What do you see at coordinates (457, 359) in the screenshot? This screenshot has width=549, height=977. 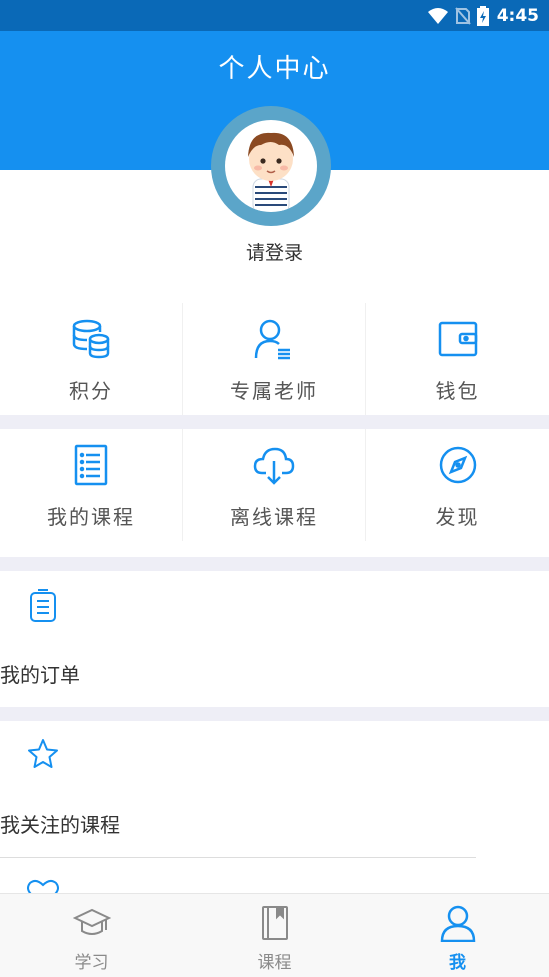 I see `grid-item-wallet: 钱包` at bounding box center [457, 359].